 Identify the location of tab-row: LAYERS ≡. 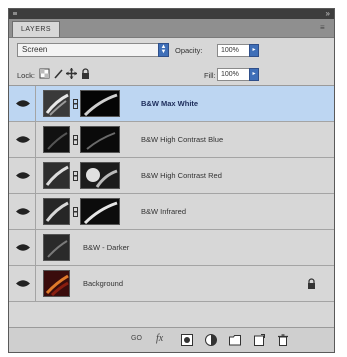
(171, 28).